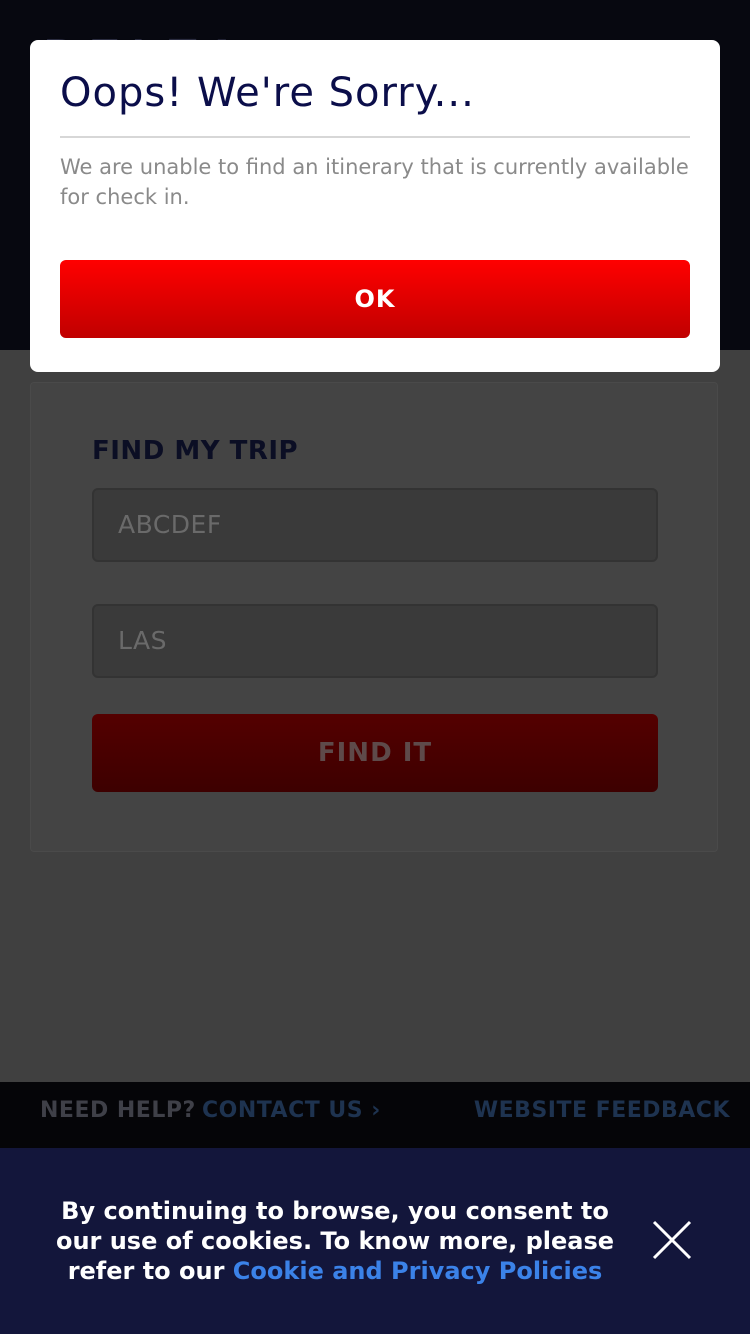 The image size is (750, 1334). What do you see at coordinates (602, 1110) in the screenshot?
I see `website-feedback-link: WEBSITE FEEDBACK` at bounding box center [602, 1110].